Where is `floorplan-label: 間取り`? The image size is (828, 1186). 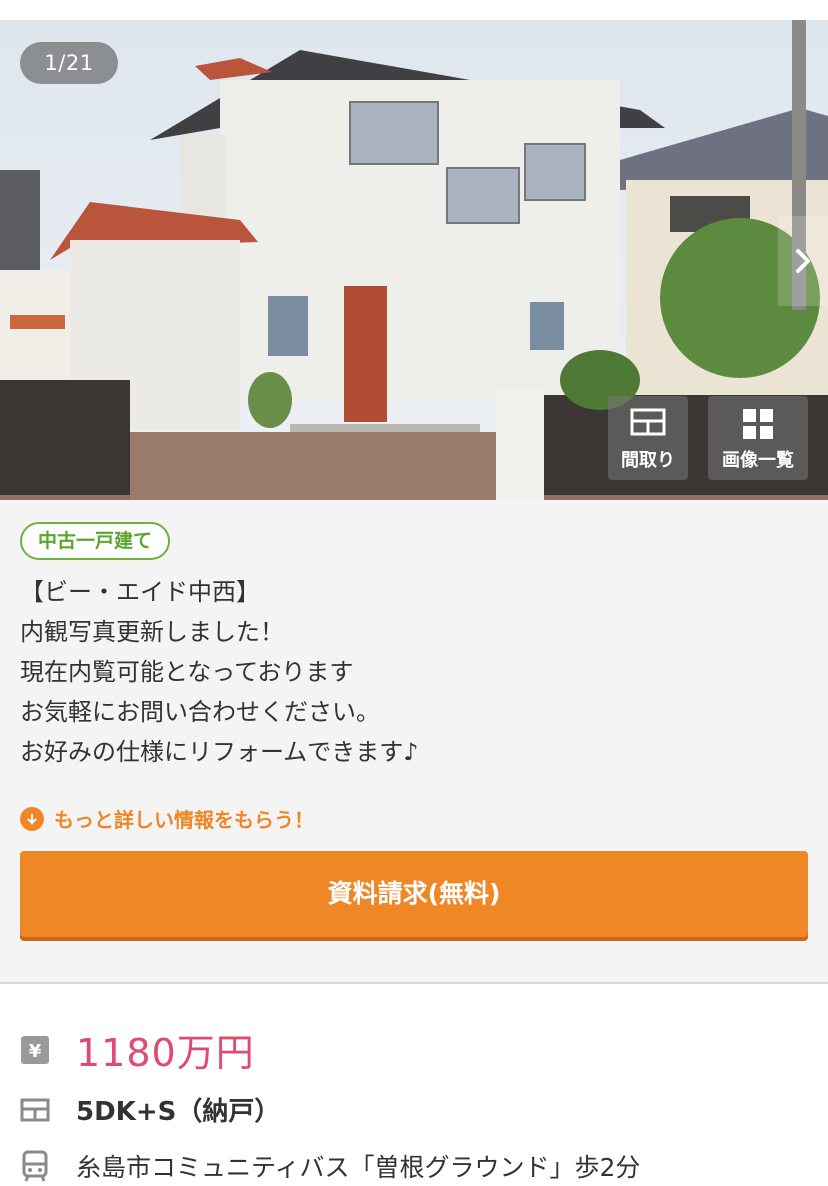
floorplan-label: 間取り is located at coordinates (648, 460).